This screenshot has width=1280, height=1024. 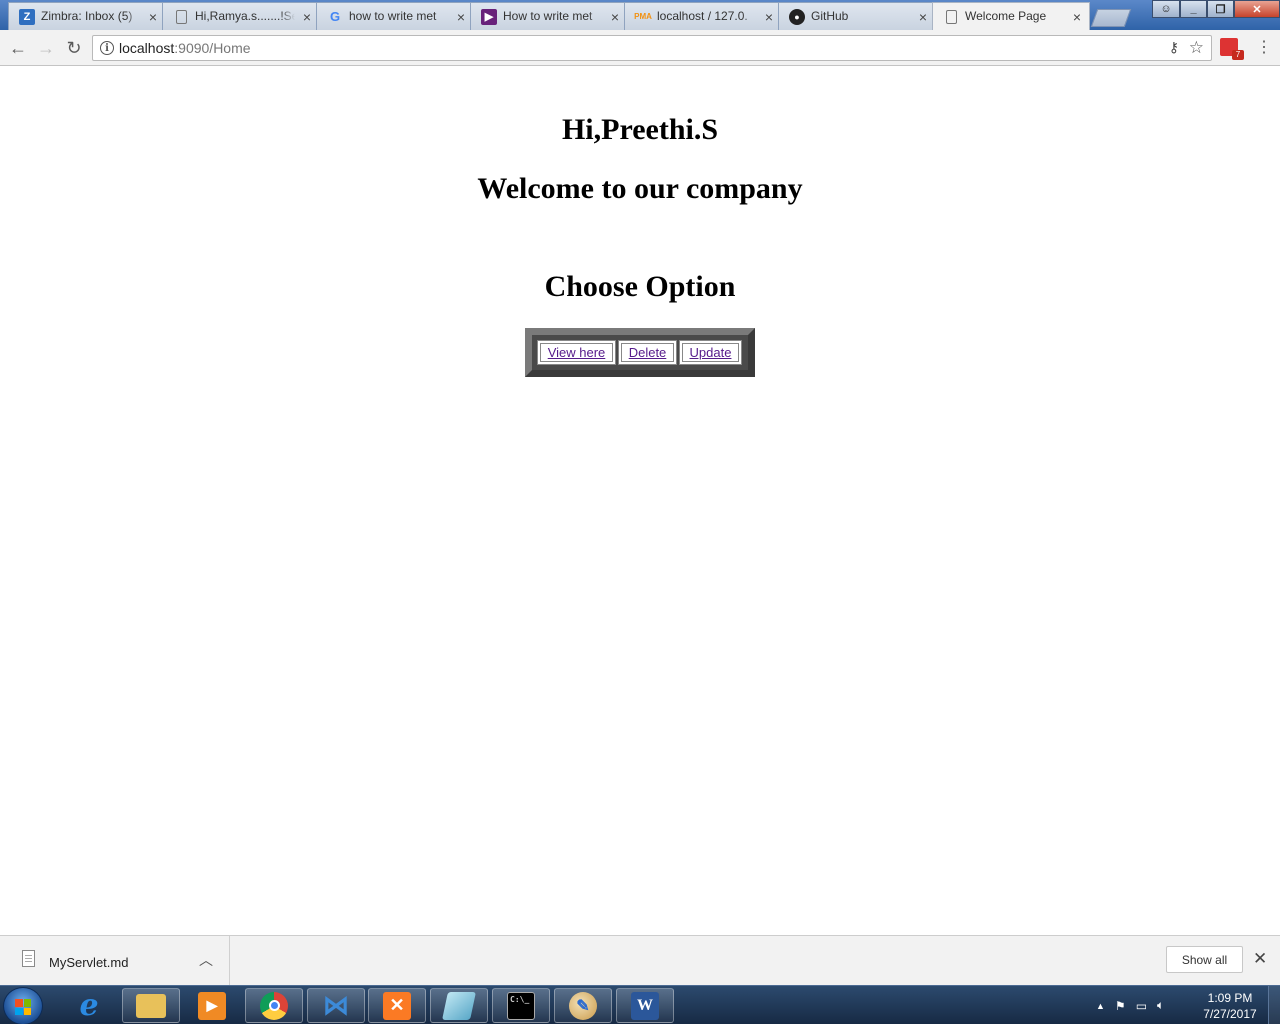 What do you see at coordinates (652, 48) in the screenshot?
I see `address-bar: i localhost:9090/Home ⚷ ☆` at bounding box center [652, 48].